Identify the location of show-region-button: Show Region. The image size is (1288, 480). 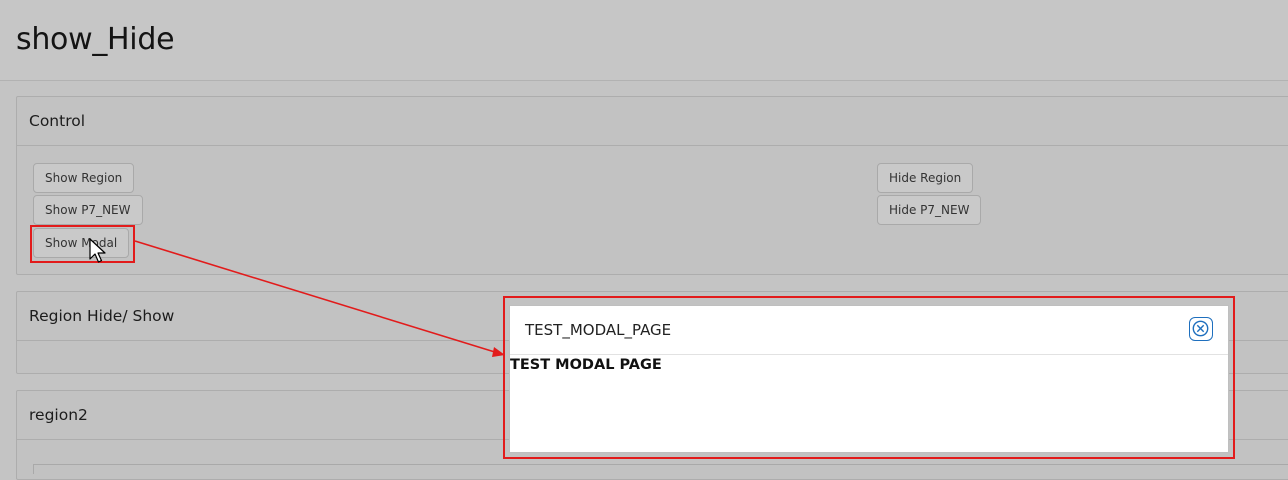
(84, 178).